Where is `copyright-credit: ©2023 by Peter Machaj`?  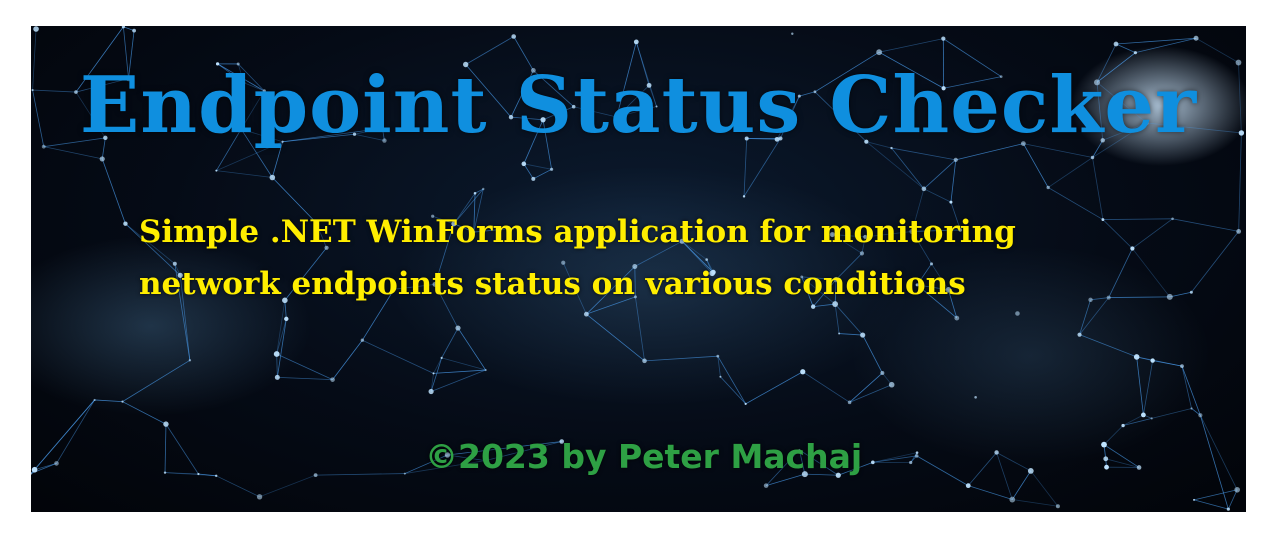
copyright-credit: ©2023 by Peter Machaj is located at coordinates (644, 456).